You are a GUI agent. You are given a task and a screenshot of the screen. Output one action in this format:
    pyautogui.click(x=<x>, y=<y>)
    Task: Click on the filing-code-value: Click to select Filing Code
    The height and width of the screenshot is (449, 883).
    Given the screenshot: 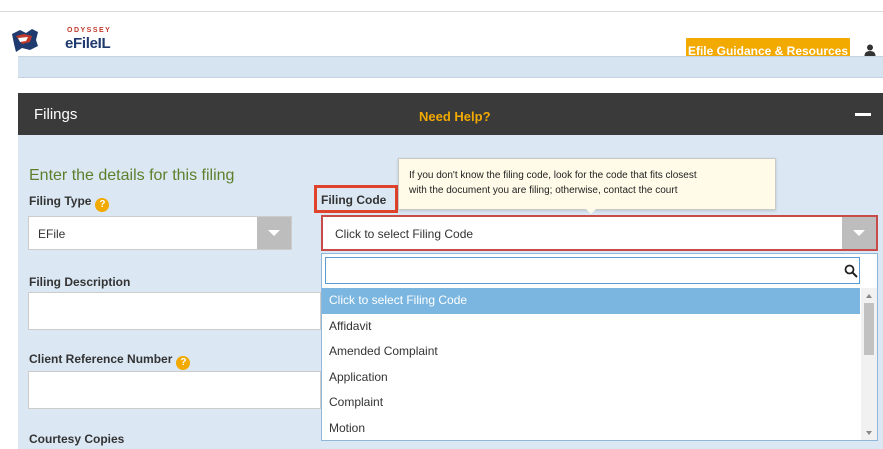 What is the action you would take?
    pyautogui.click(x=404, y=234)
    